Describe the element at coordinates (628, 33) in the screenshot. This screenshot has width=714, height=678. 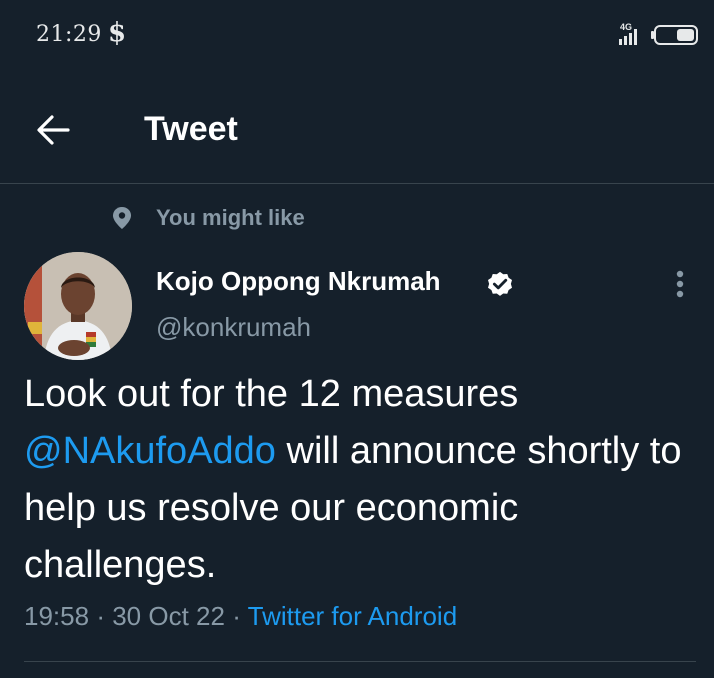
I see `signal-bars-icon: 4G` at that location.